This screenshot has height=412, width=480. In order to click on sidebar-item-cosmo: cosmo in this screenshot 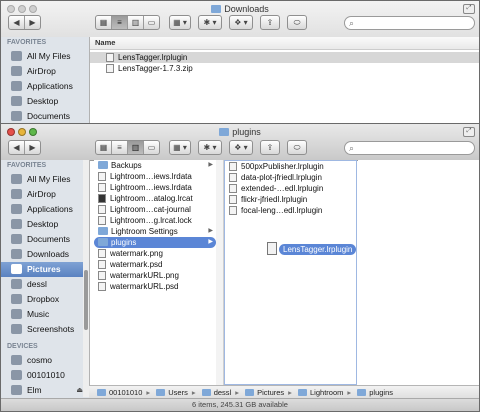, I will do `click(45, 360)`.